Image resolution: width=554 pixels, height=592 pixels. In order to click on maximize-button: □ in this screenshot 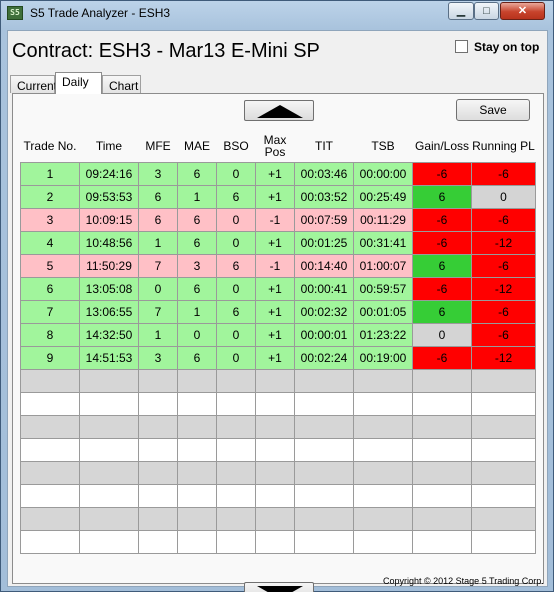, I will do `click(486, 11)`.